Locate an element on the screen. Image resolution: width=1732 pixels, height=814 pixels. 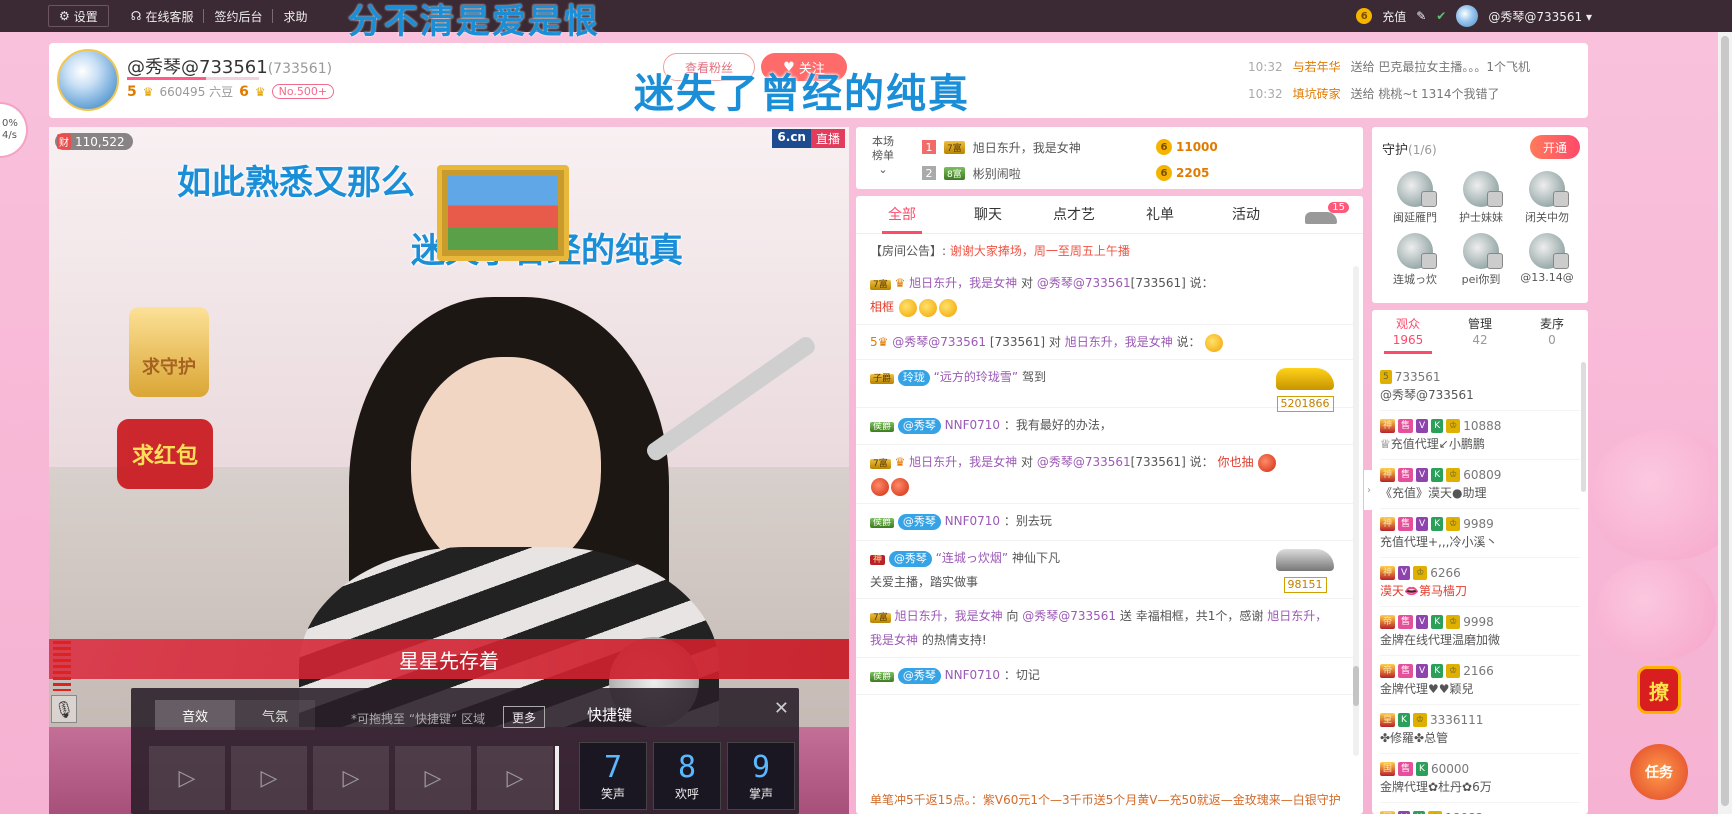
audience-scrollbar is located at coordinates (1583, 427).